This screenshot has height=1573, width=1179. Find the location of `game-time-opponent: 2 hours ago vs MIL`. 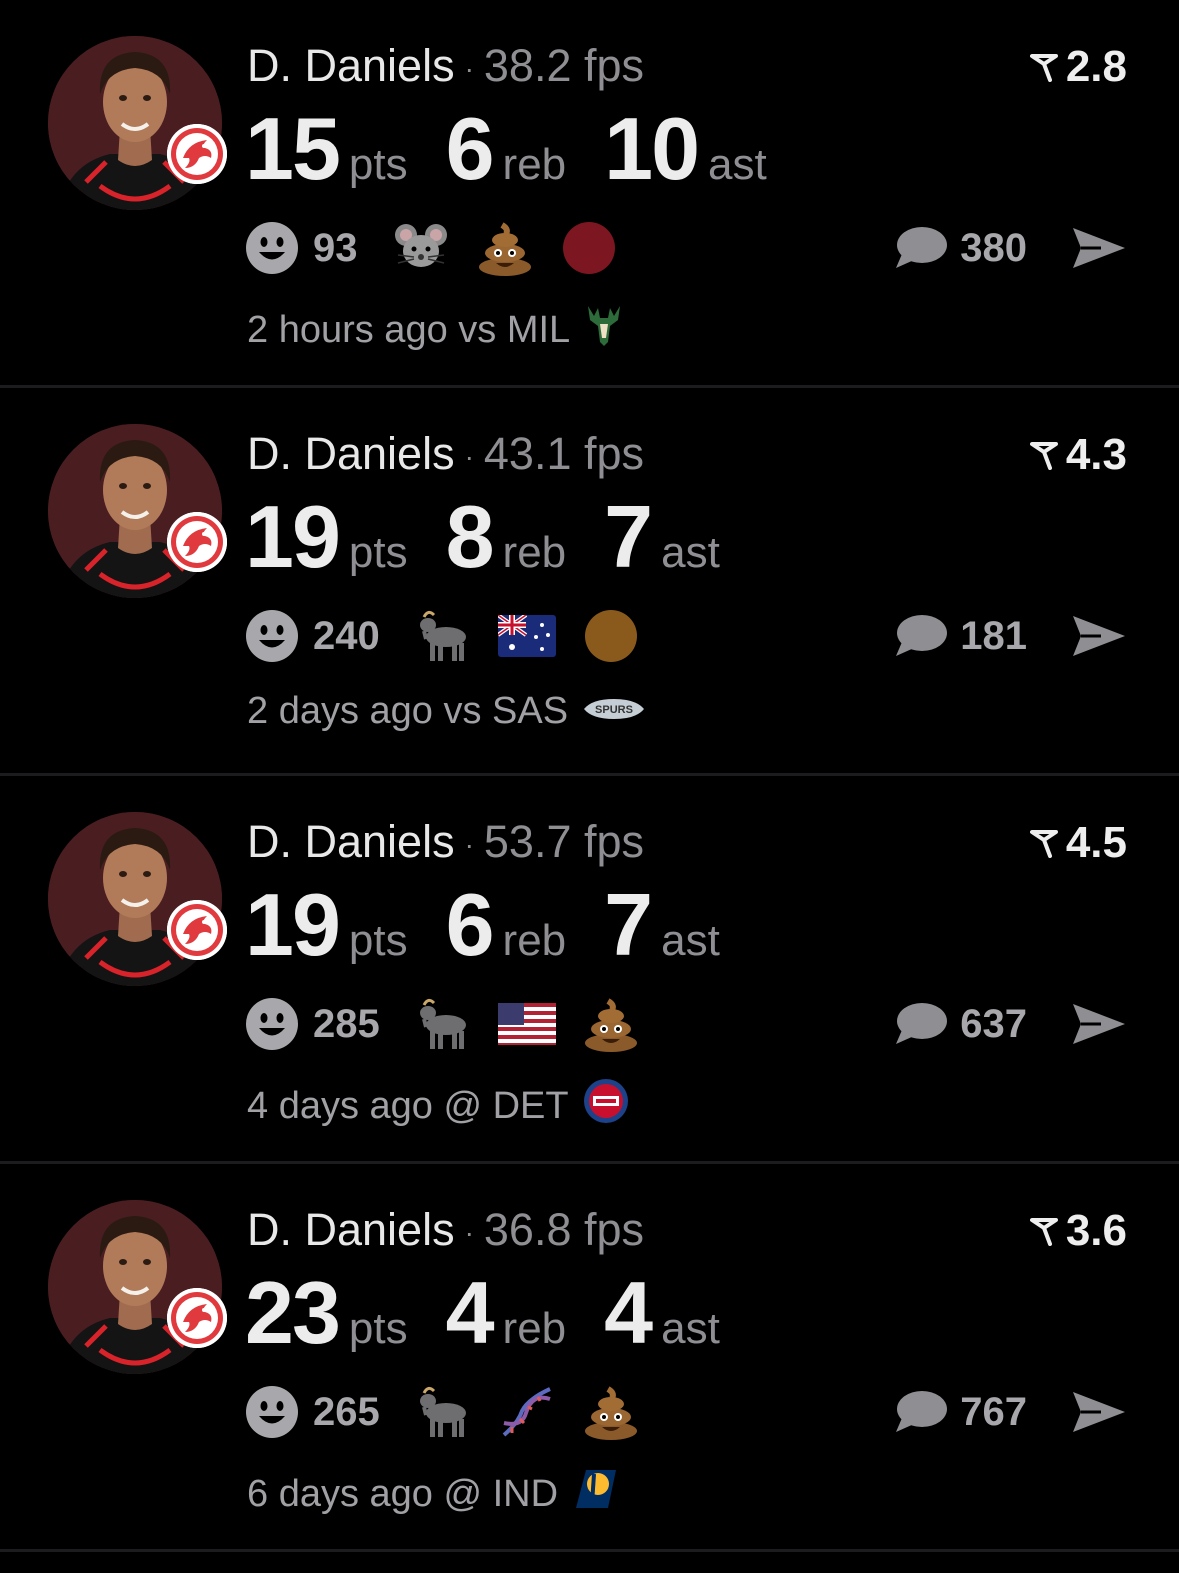

game-time-opponent: 2 hours ago vs MIL is located at coordinates (408, 330).